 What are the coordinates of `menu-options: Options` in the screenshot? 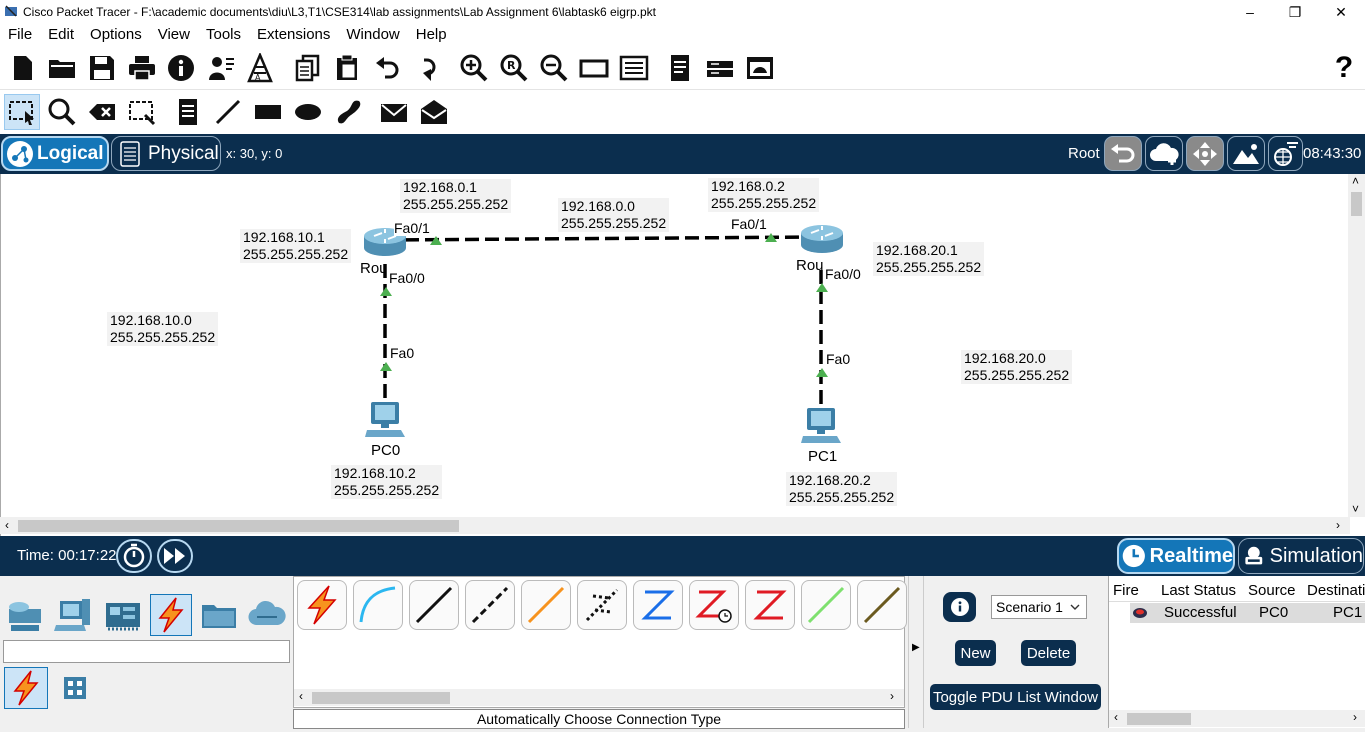 It's located at (116, 35).